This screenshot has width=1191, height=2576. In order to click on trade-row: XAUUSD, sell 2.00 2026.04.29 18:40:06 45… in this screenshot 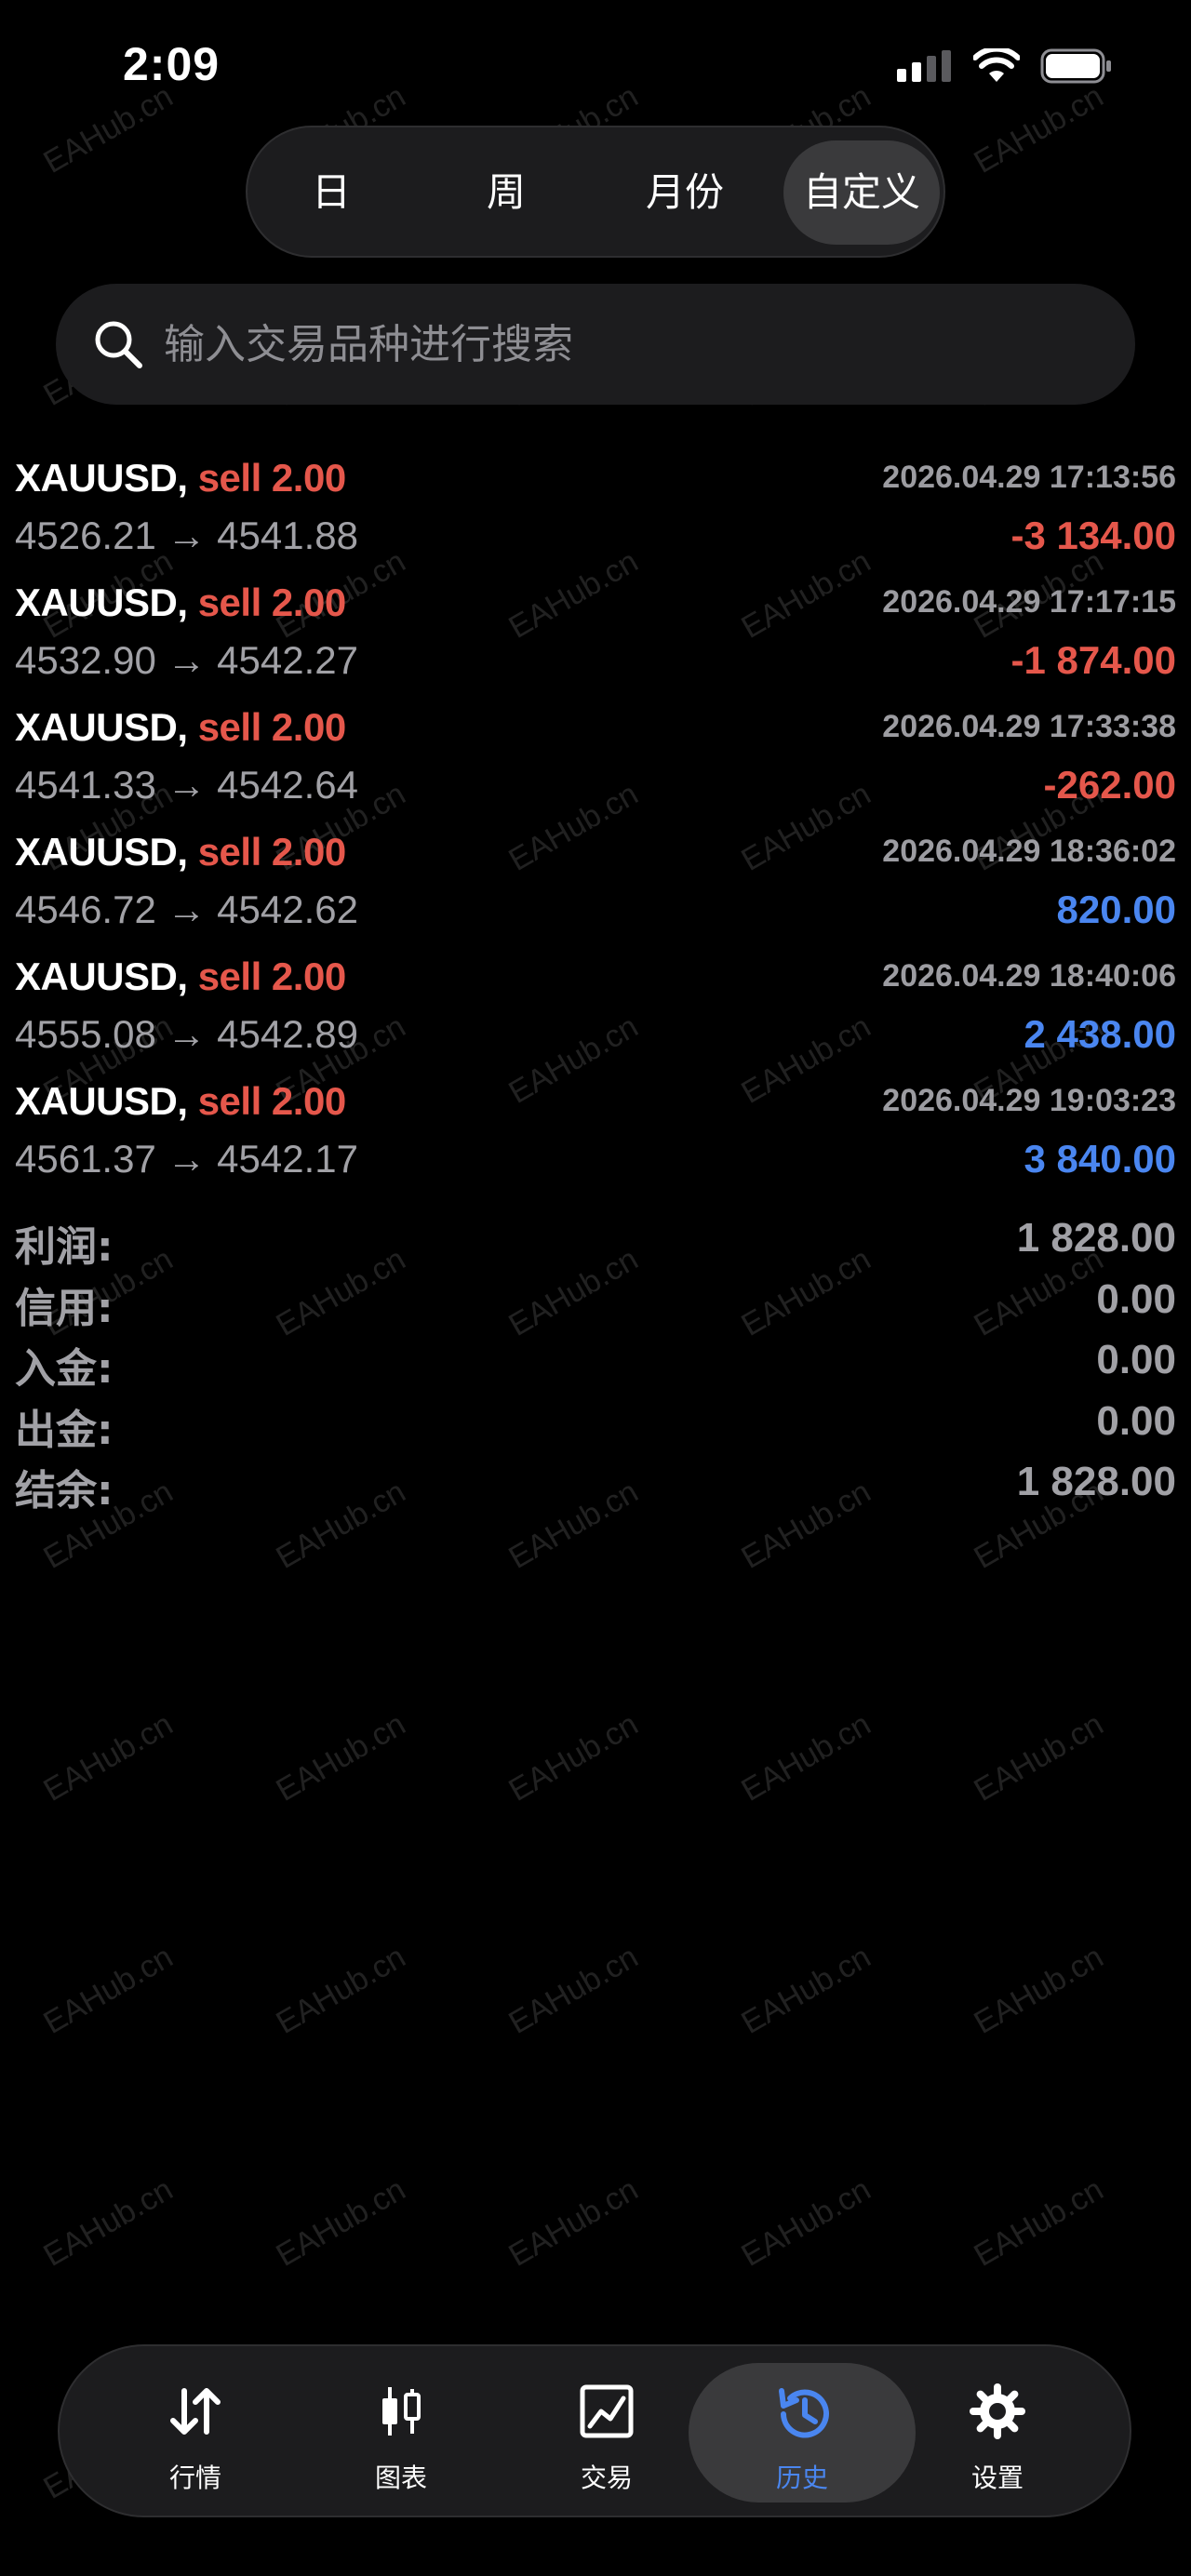, I will do `click(595, 1009)`.